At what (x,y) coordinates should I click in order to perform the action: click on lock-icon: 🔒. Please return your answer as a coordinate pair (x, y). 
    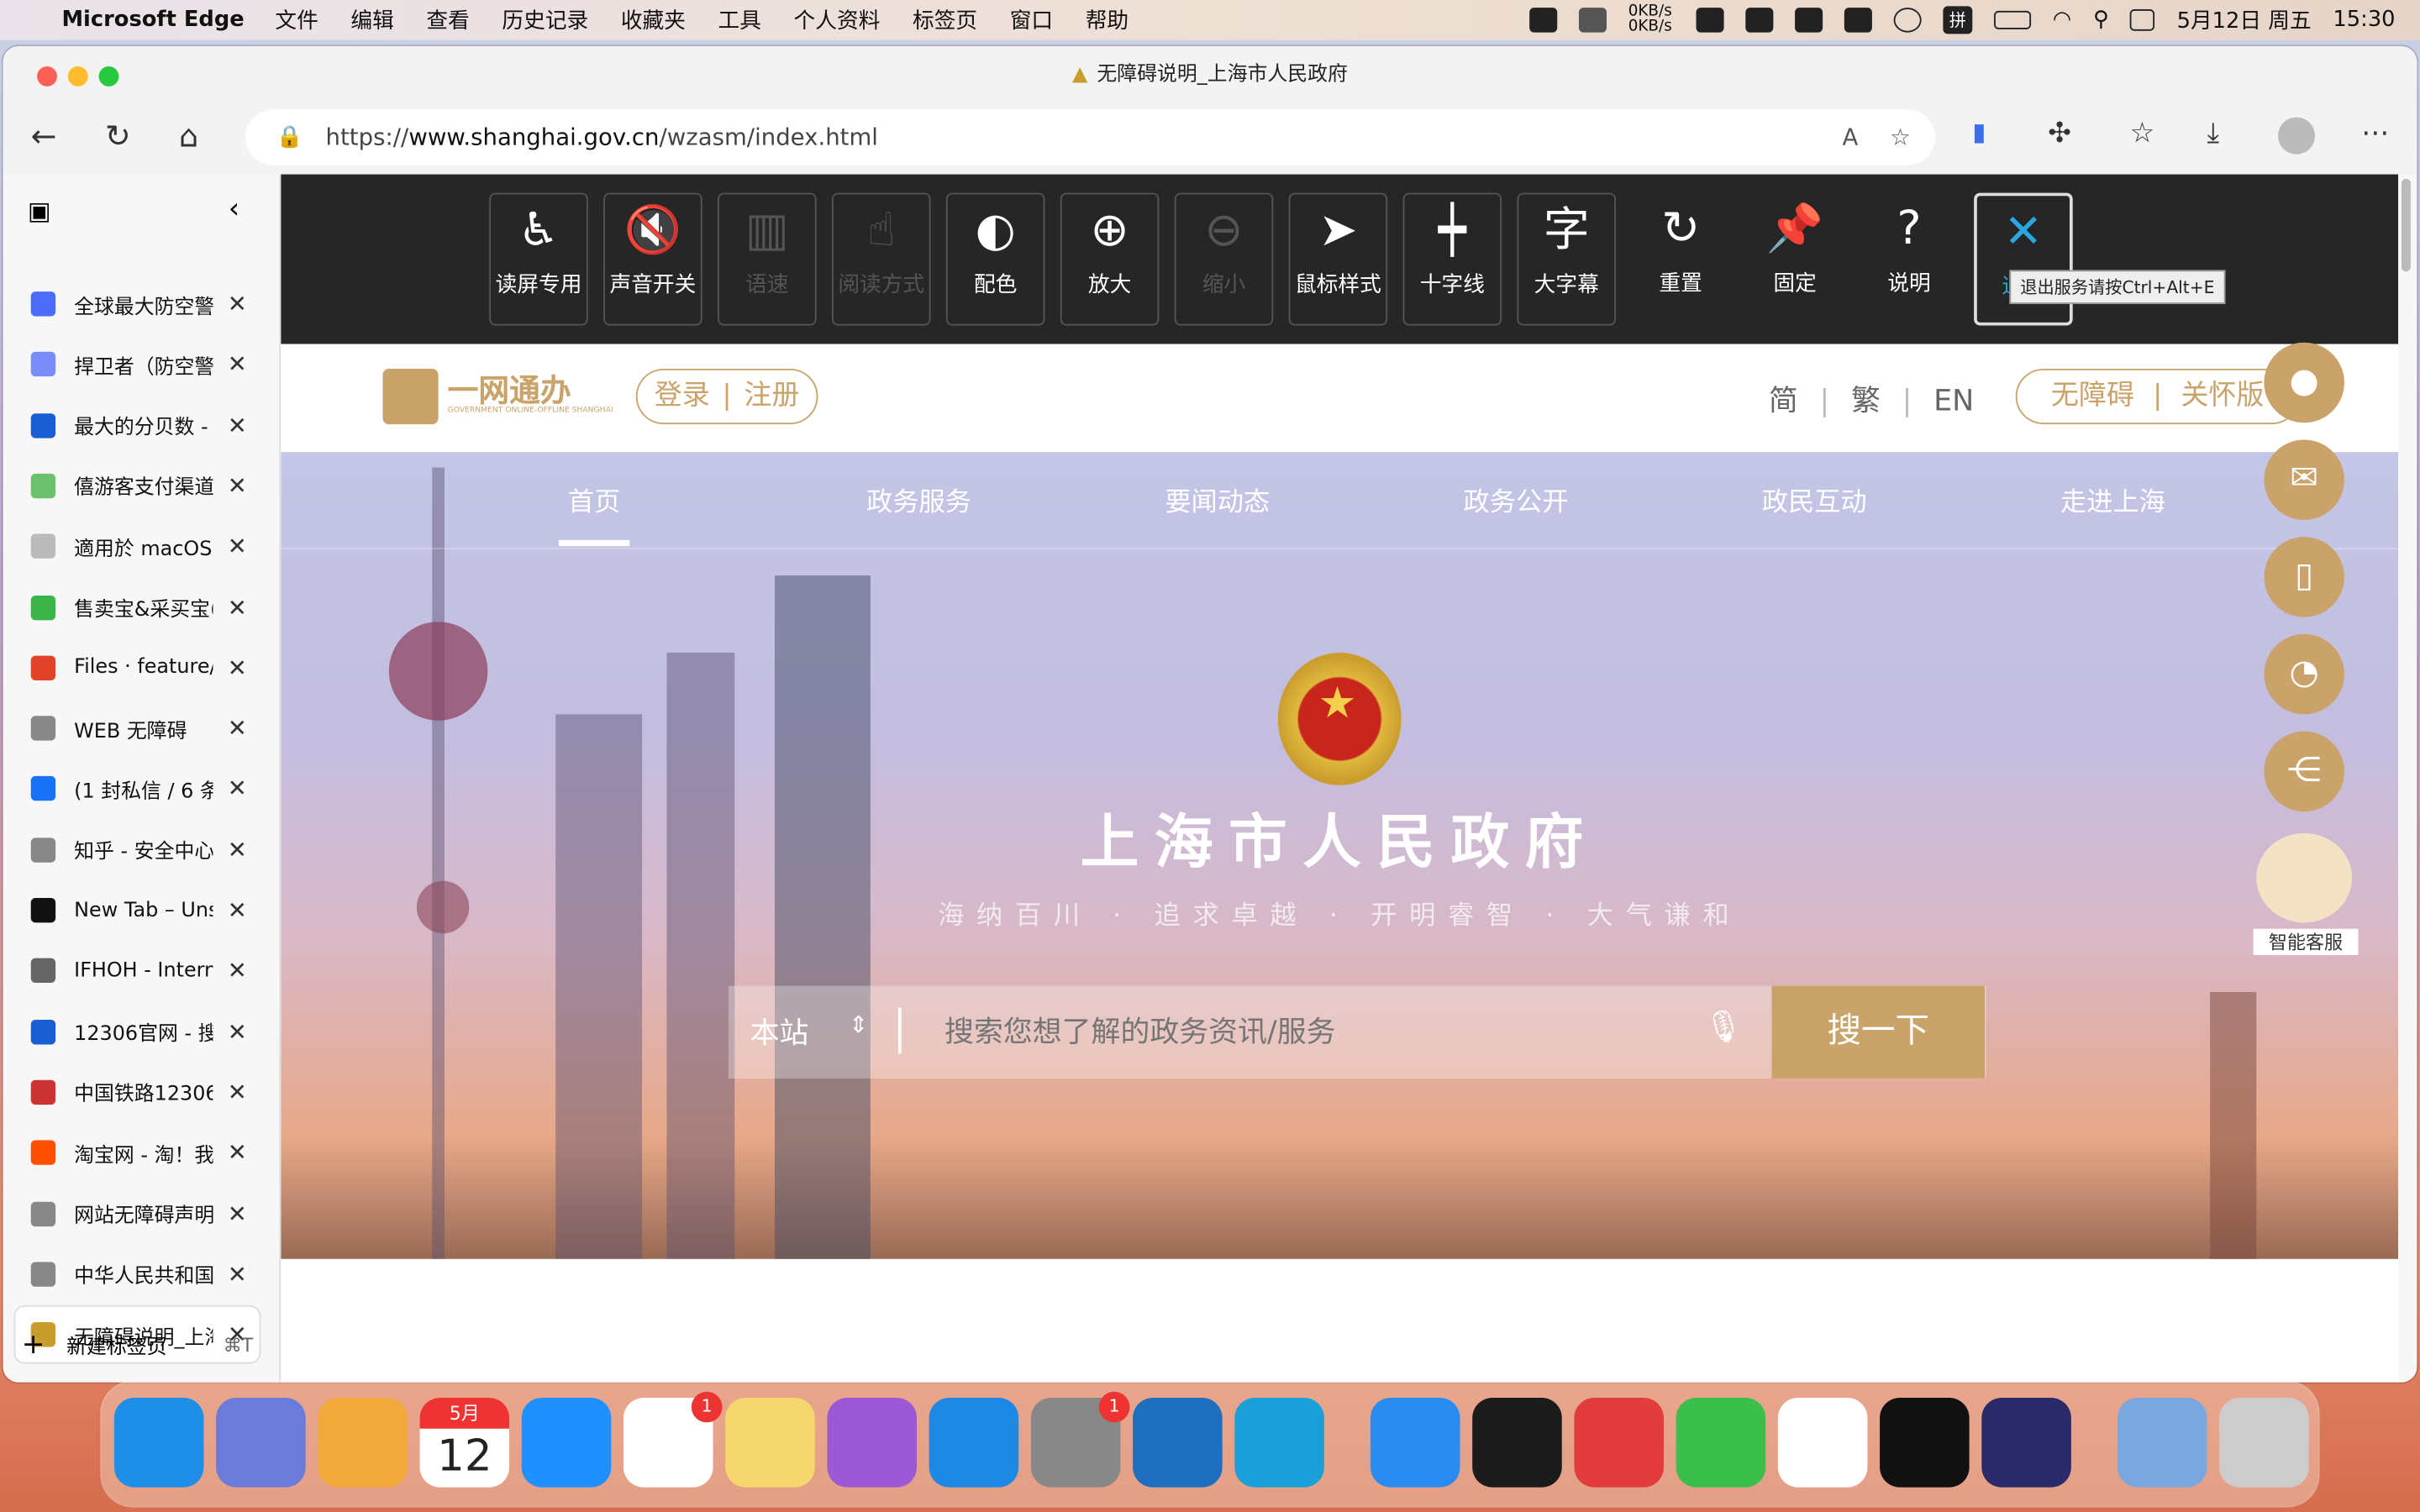
    Looking at the image, I should click on (289, 137).